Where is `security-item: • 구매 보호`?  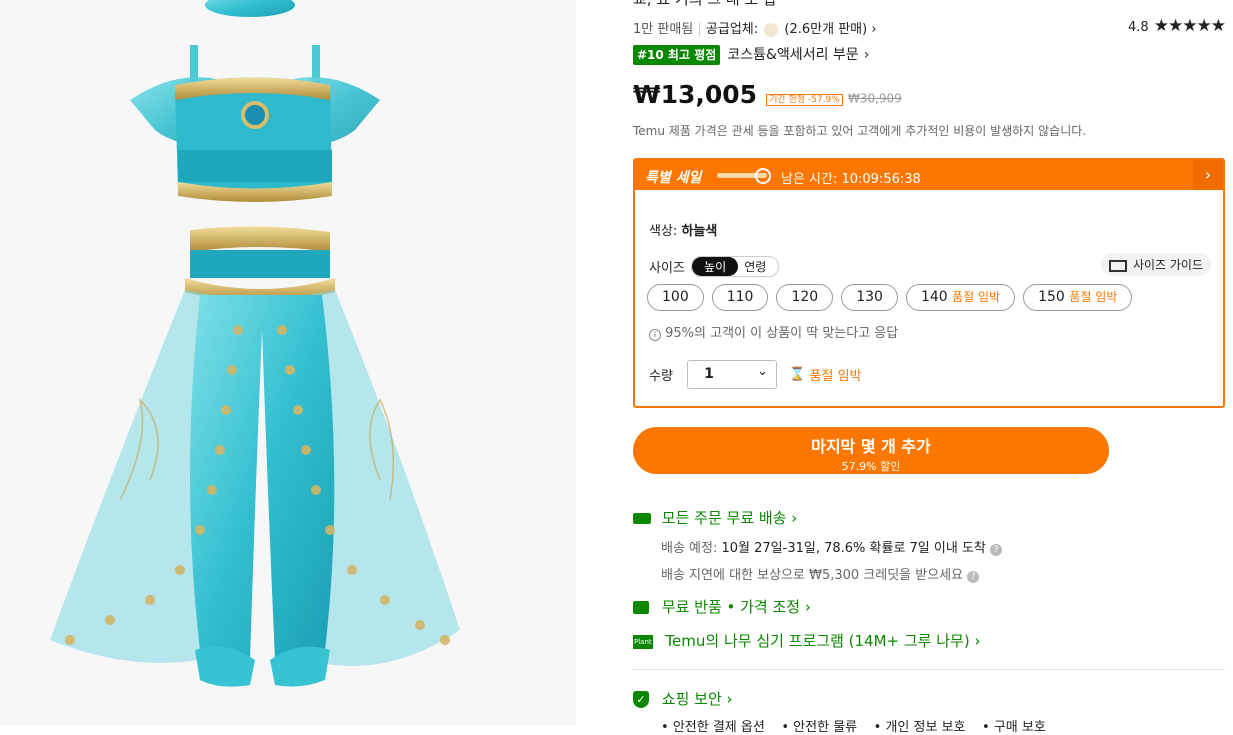
security-item: • 구매 보호 is located at coordinates (1014, 727).